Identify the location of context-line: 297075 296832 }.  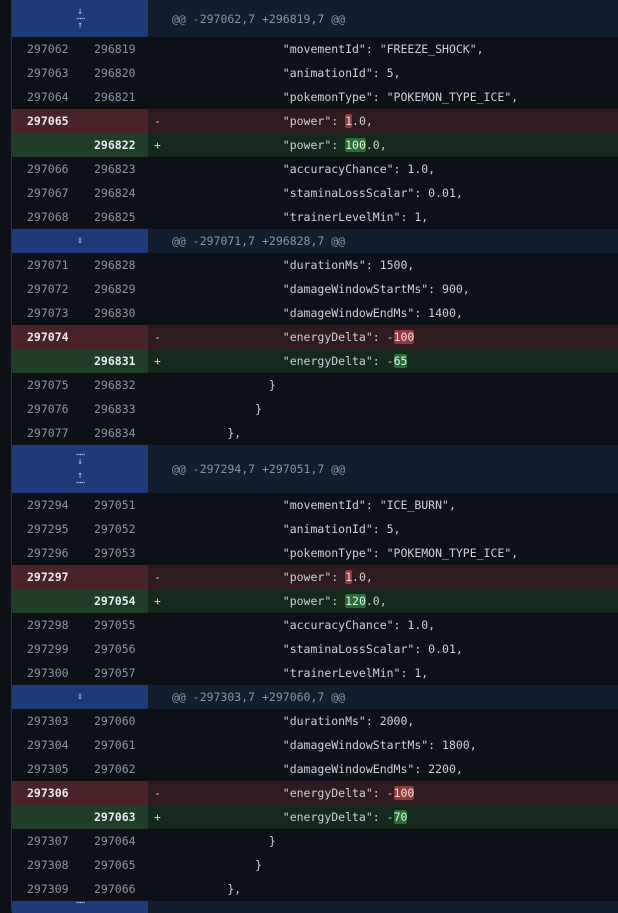
(315, 385).